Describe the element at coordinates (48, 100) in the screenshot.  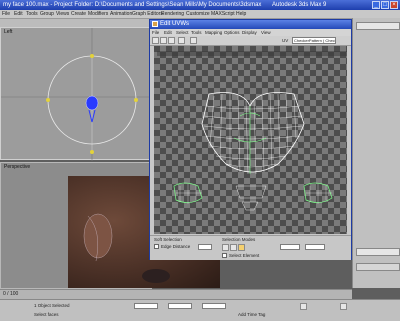
I see `gizmo-handle-left` at that location.